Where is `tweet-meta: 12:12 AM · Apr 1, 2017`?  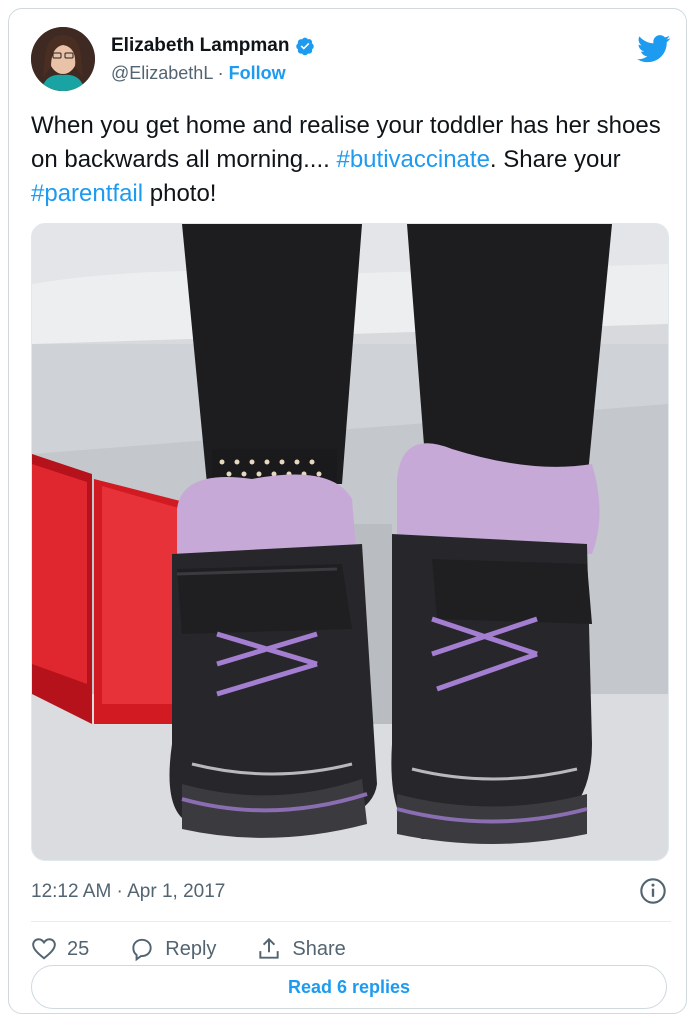
tweet-meta: 12:12 AM · Apr 1, 2017 is located at coordinates (351, 892).